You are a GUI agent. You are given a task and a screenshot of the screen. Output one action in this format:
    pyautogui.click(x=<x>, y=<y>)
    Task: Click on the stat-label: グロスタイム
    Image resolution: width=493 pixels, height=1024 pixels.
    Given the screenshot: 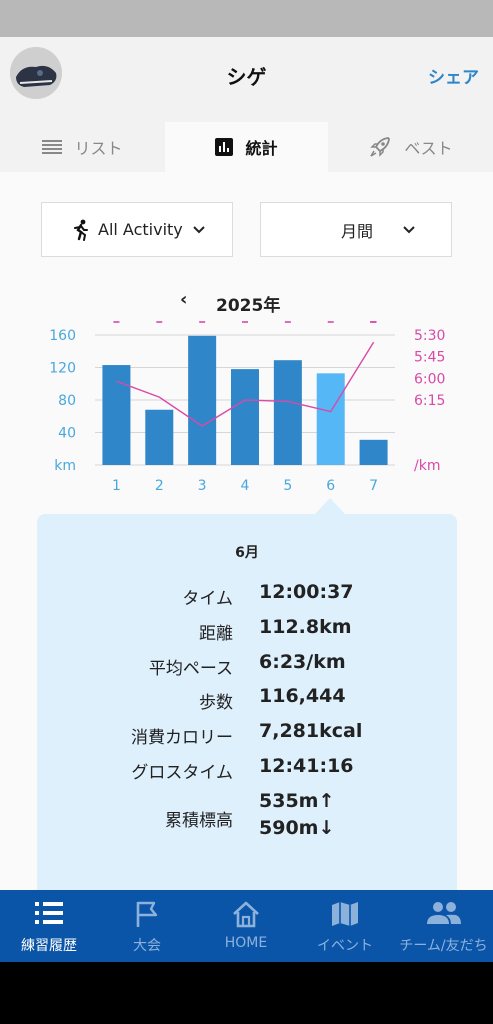 What is the action you would take?
    pyautogui.click(x=182, y=773)
    